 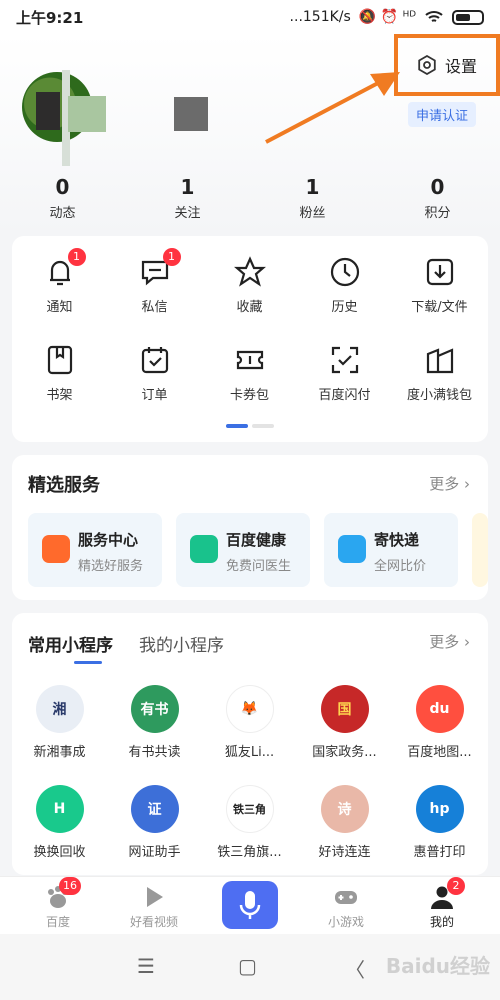 What do you see at coordinates (332, 108) in the screenshot?
I see `annotation-arrow` at bounding box center [332, 108].